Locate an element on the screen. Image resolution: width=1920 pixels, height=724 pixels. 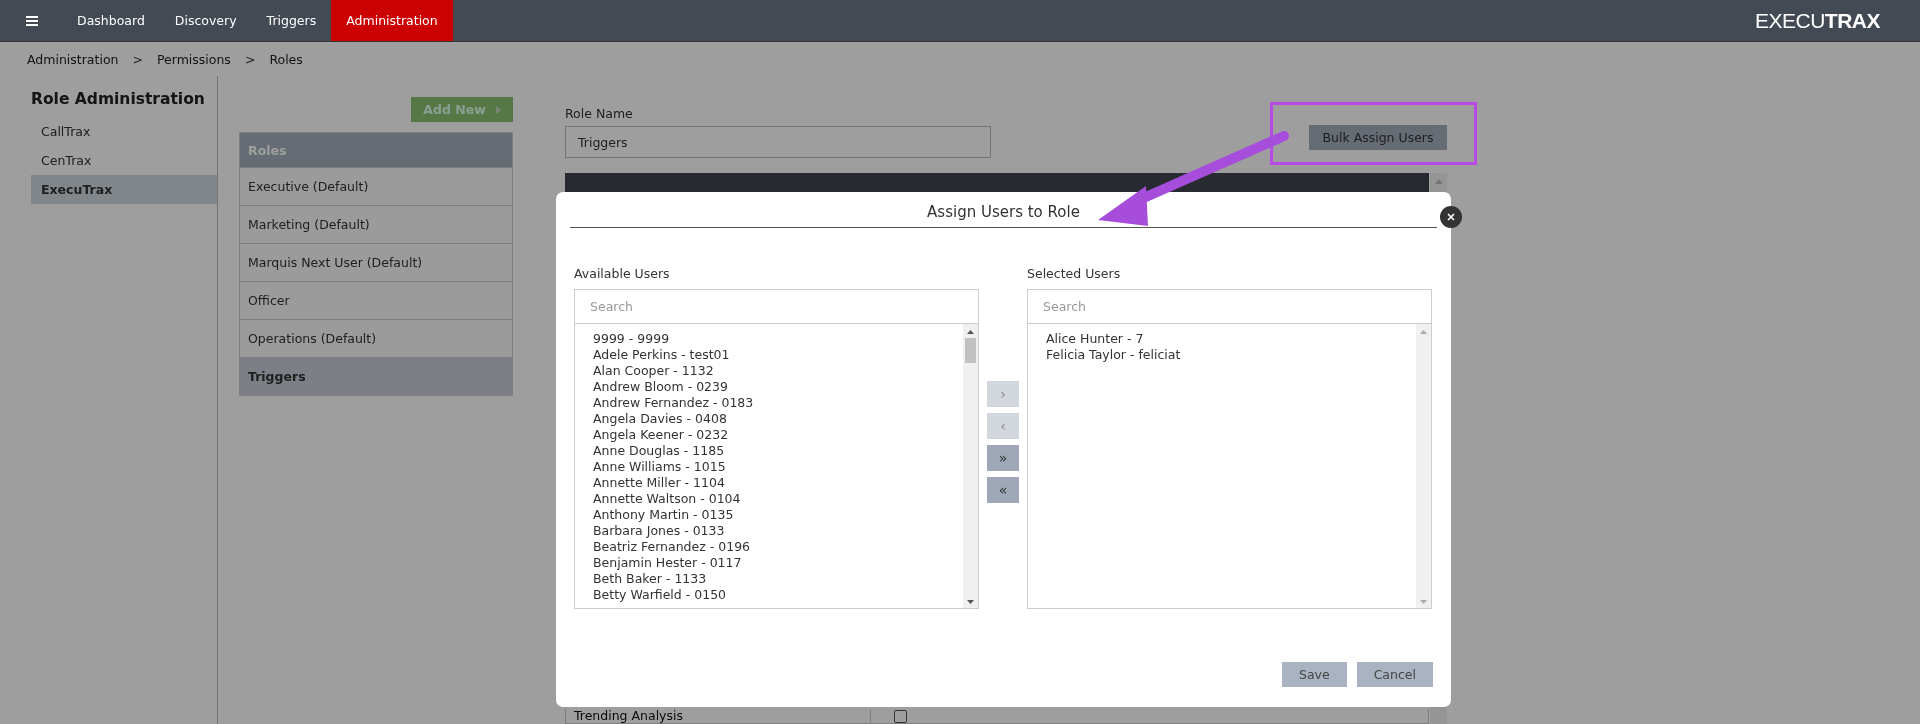
caret-icon is located at coordinates (498, 109).